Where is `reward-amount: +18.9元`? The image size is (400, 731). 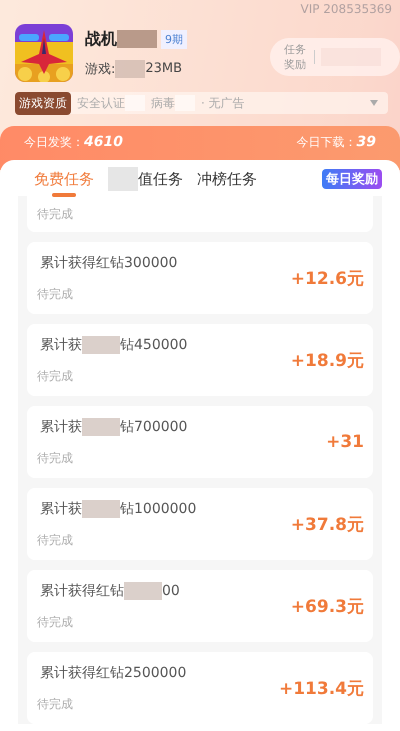
reward-amount: +18.9元 is located at coordinates (327, 361).